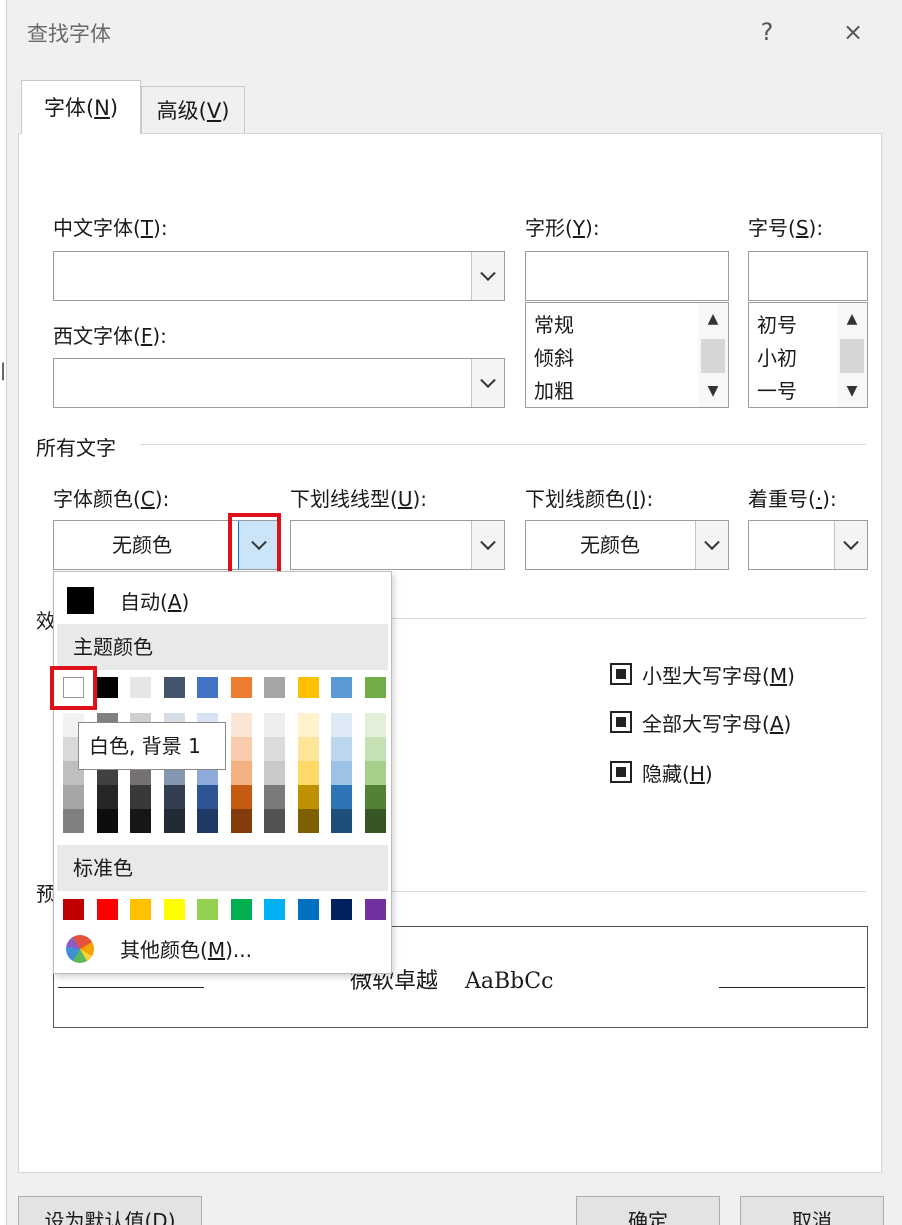  Describe the element at coordinates (154, 600) in the screenshot. I see `auto-color-option: 自动(A)` at that location.